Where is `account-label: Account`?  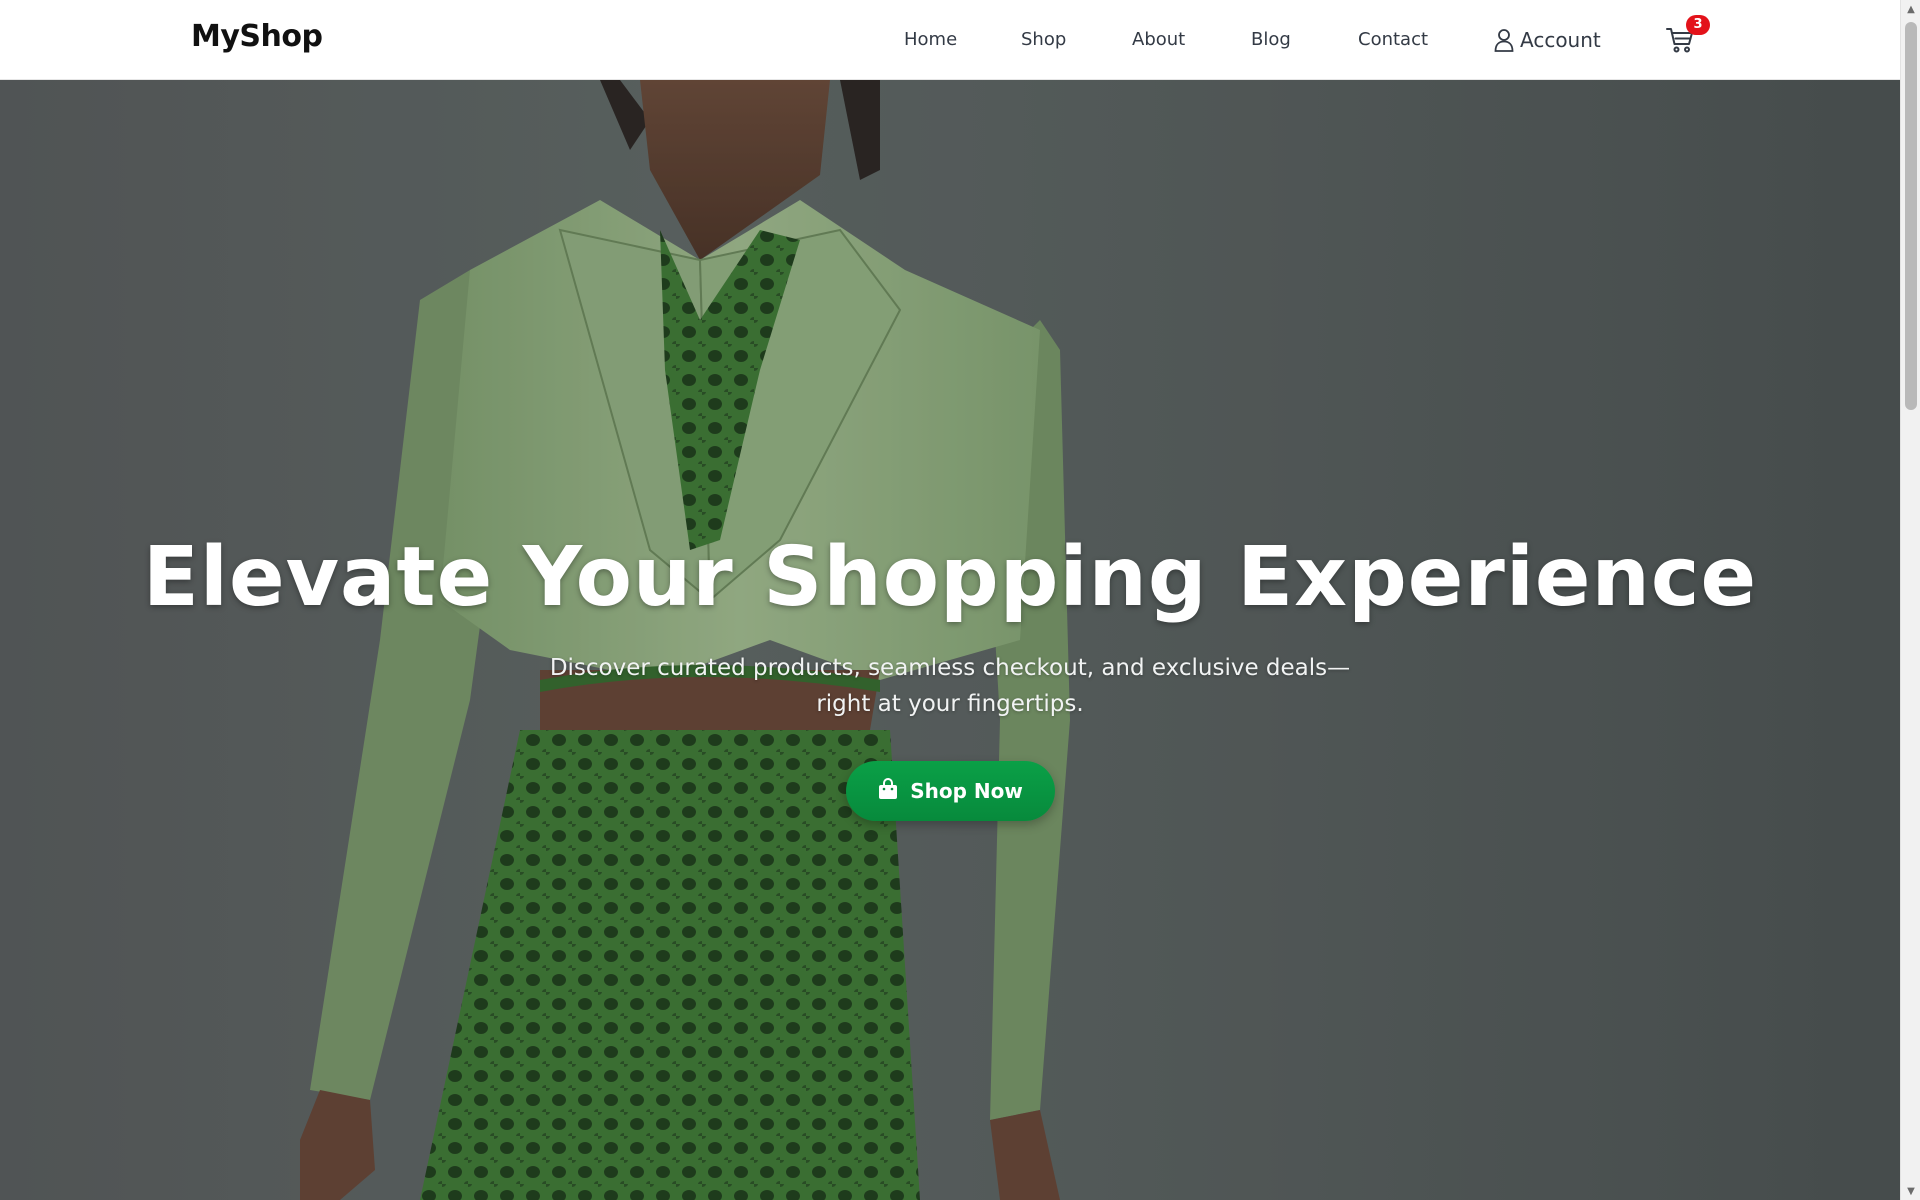 account-label: Account is located at coordinates (1560, 40).